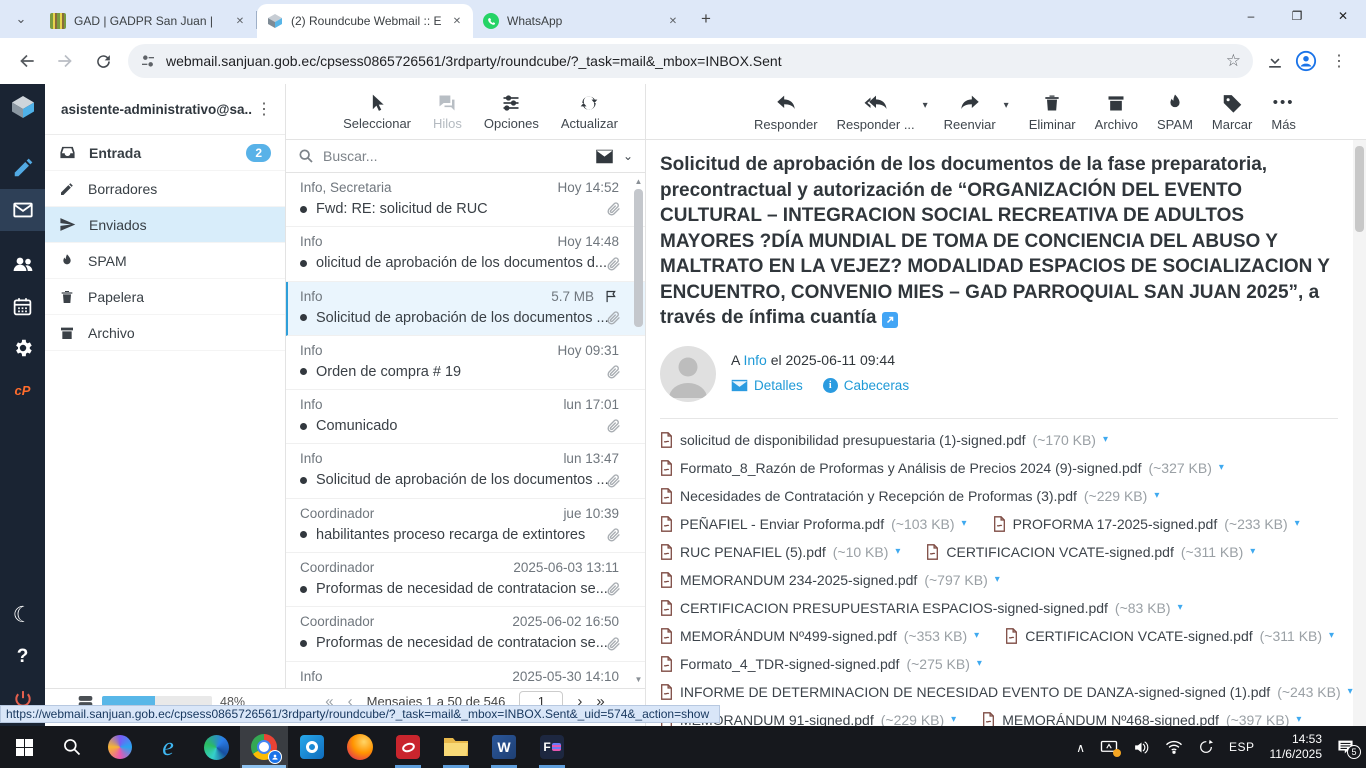 Image resolution: width=1366 pixels, height=768 pixels. Describe the element at coordinates (365, 21) in the screenshot. I see `tab-roundcube: (2) Roundcube Webmail :: Envia ✕` at that location.